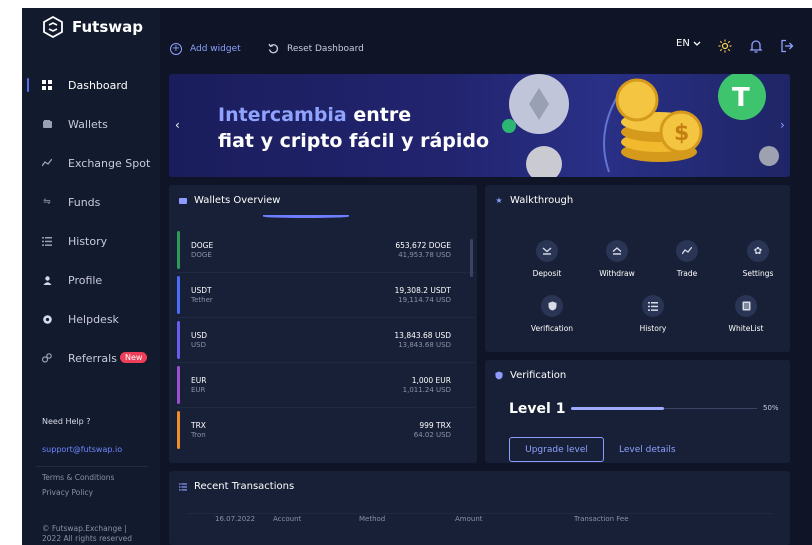 This screenshot has width=812, height=545. Describe the element at coordinates (287, 519) in the screenshot. I see `column-header: Account` at that location.